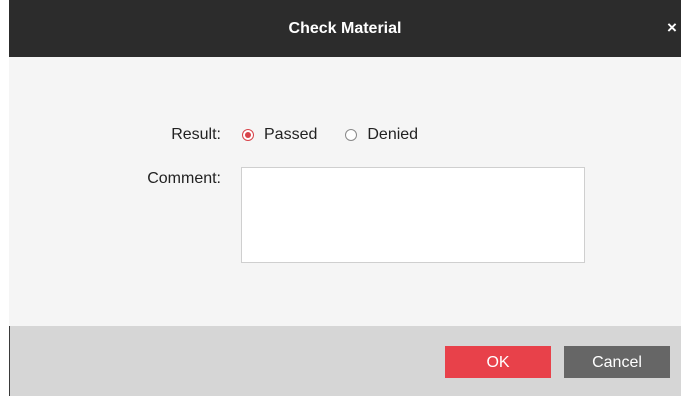  I want to click on radio-passed-label: Passed, so click(290, 135).